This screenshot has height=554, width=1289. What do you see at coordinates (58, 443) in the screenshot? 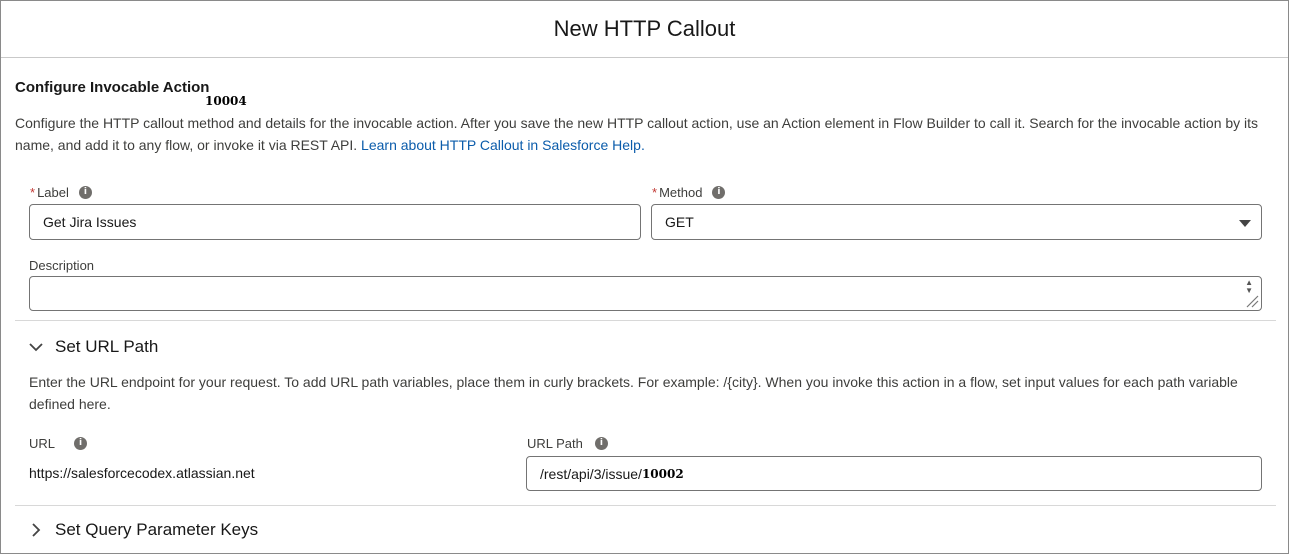
I see `url-field-label: URL i` at bounding box center [58, 443].